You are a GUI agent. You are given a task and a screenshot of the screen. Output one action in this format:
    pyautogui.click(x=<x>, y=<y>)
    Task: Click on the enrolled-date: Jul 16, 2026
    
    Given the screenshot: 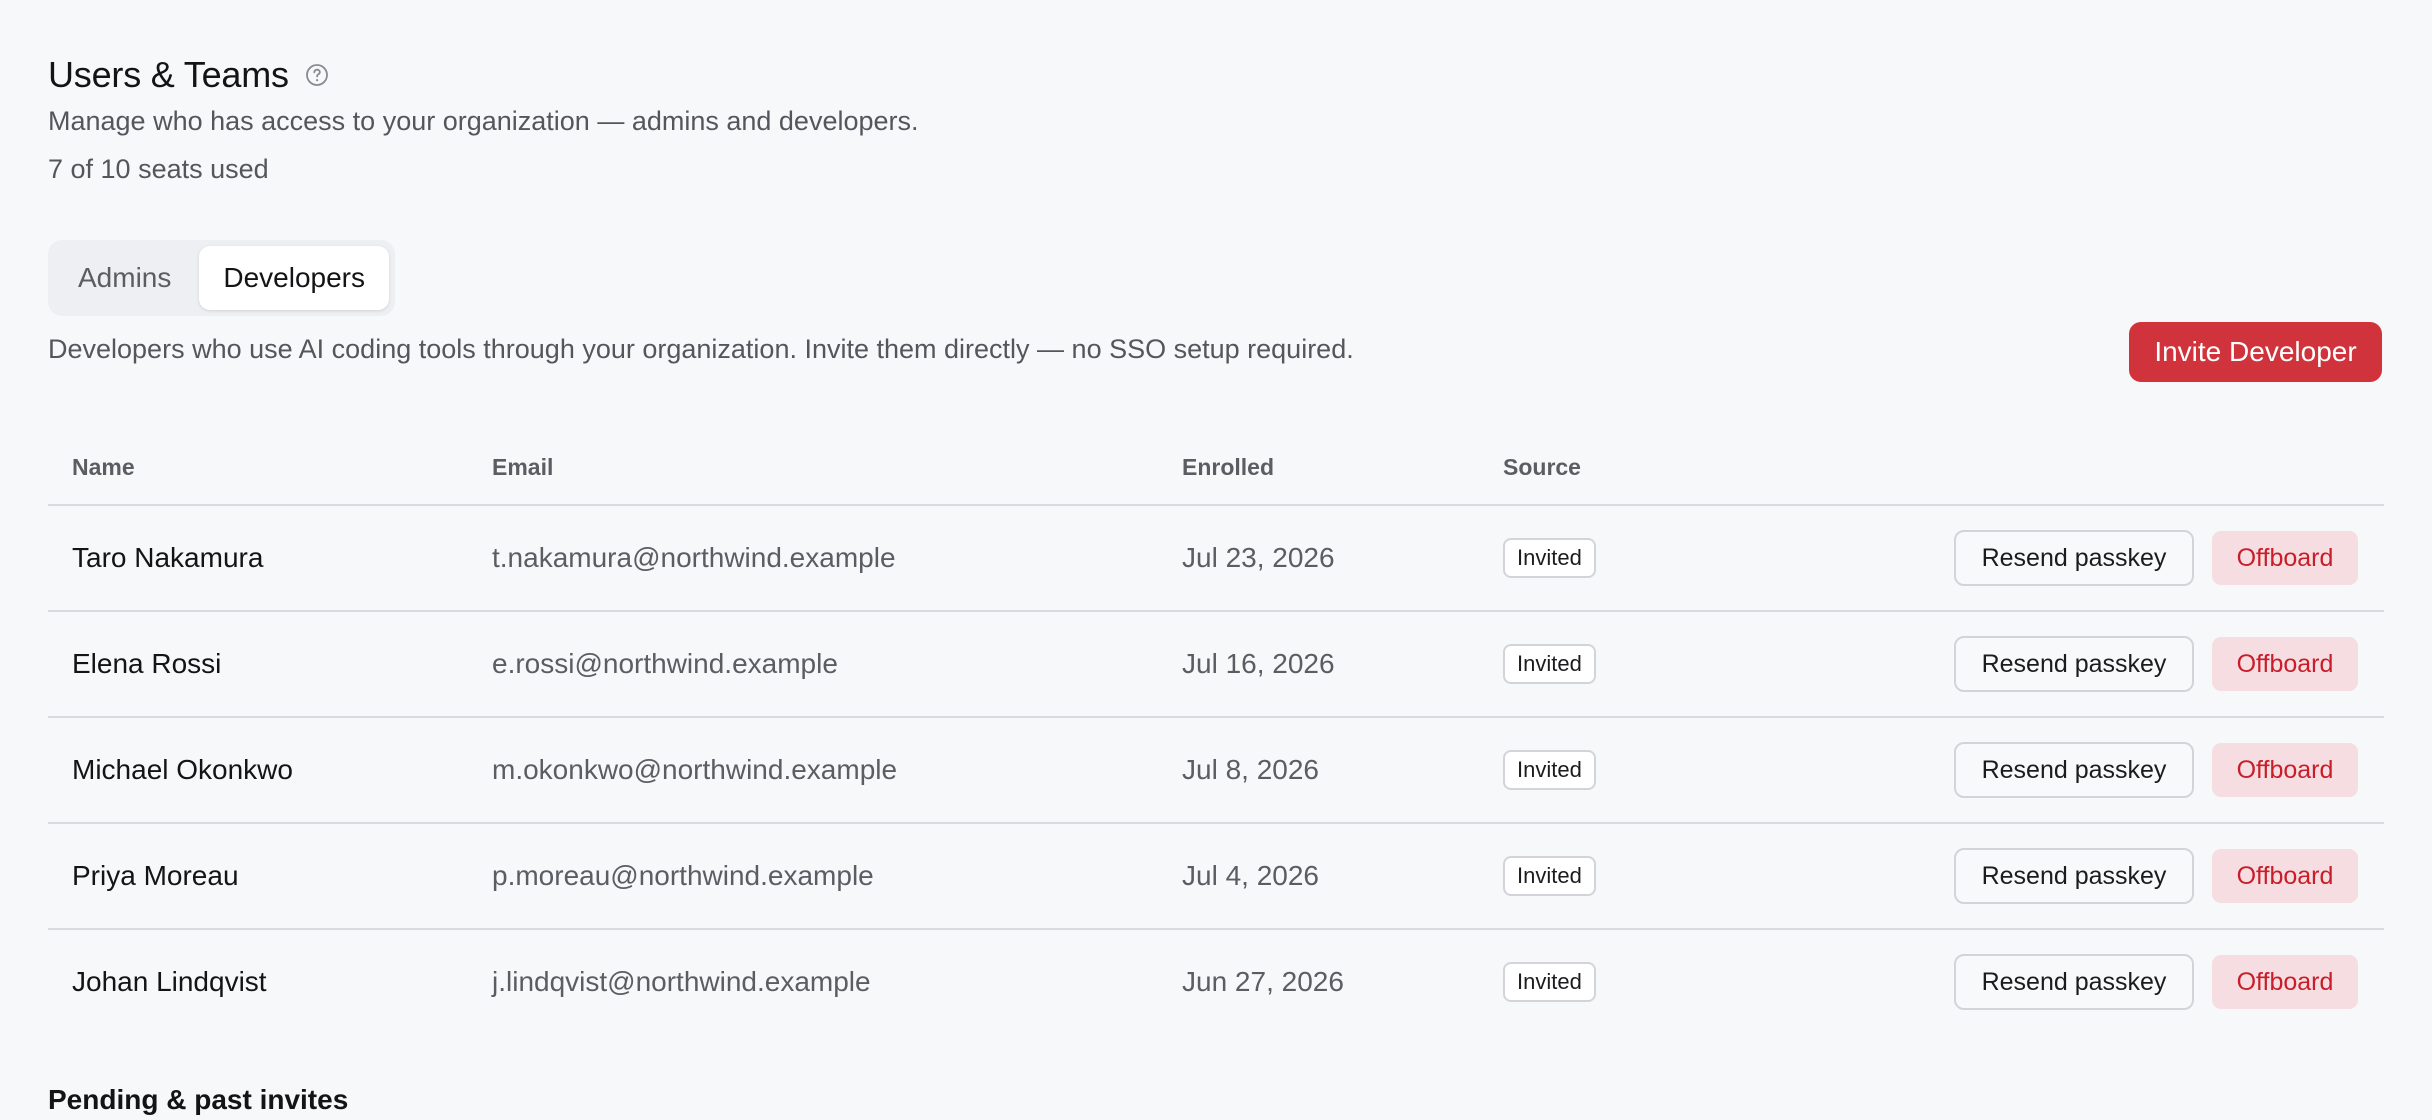 What is the action you would take?
    pyautogui.click(x=1258, y=663)
    